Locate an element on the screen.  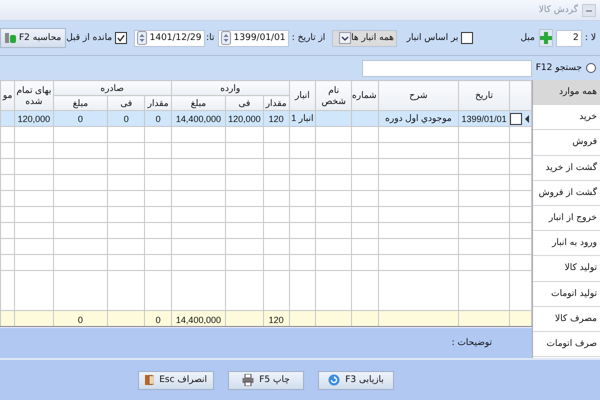
notes-label: توضیحات : is located at coordinates (472, 343).